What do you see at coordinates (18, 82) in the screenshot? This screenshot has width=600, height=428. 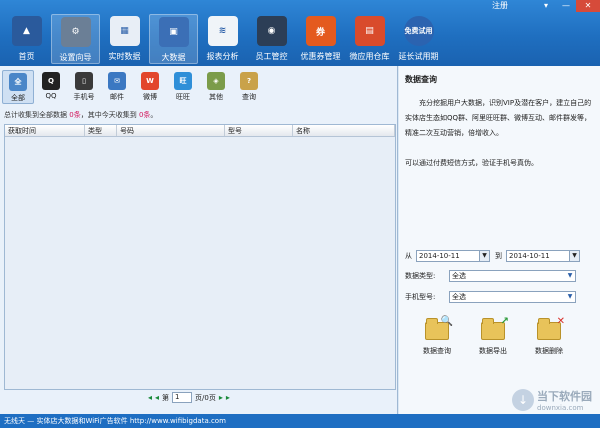 I see `all-icon: 全` at bounding box center [18, 82].